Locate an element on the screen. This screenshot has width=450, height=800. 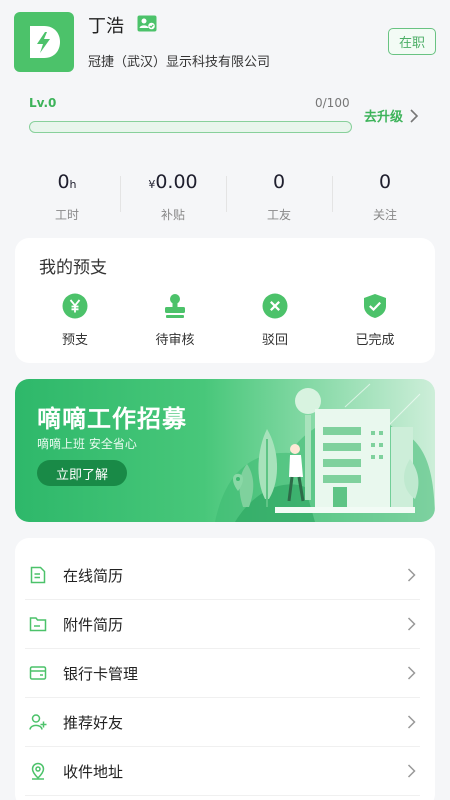
stamp-icon is located at coordinates (175, 306).